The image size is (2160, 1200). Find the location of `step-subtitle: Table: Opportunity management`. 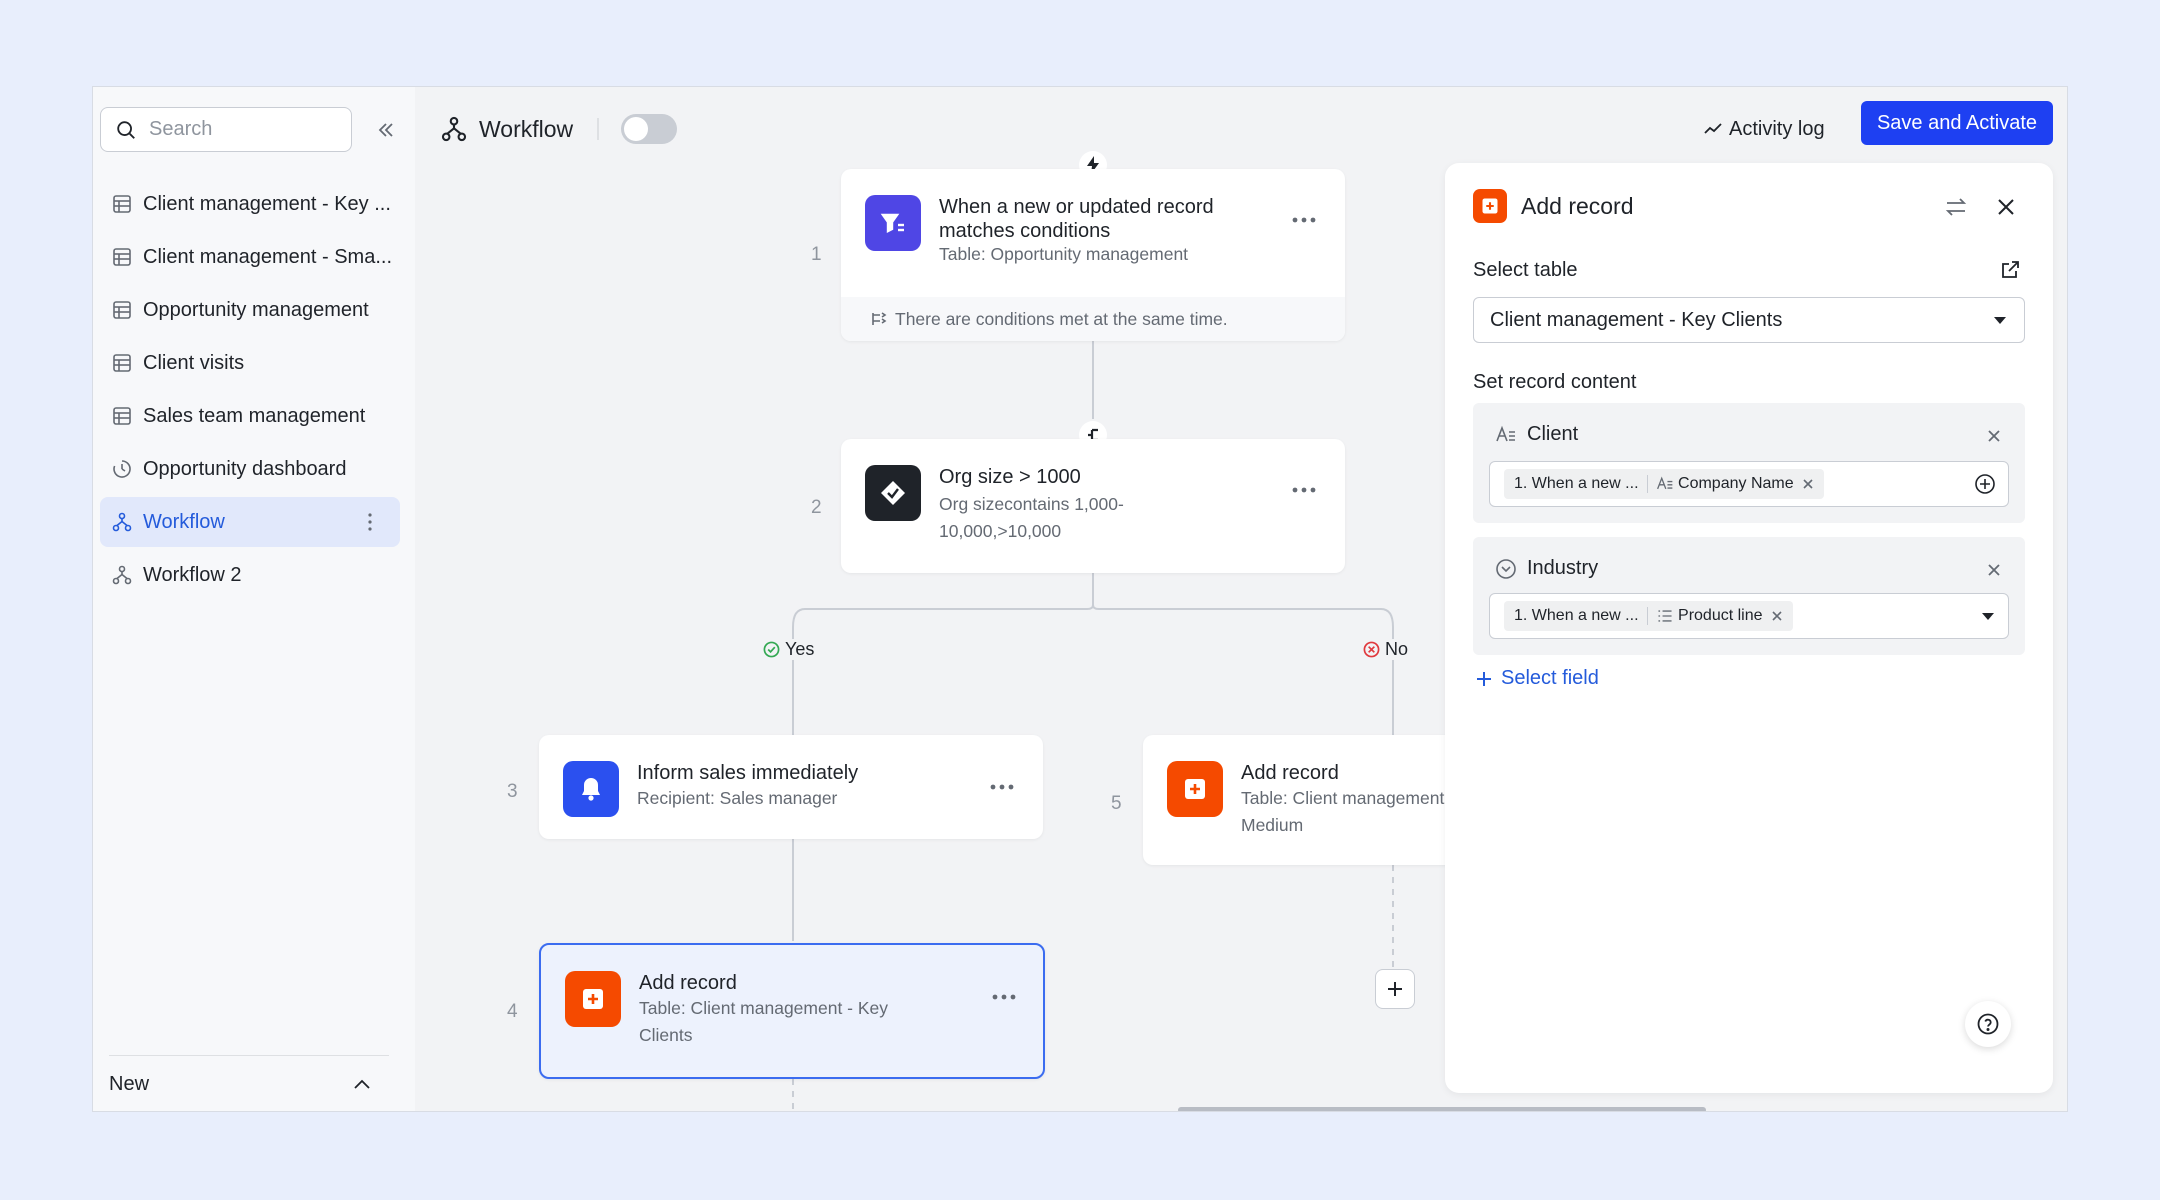

step-subtitle: Table: Opportunity management is located at coordinates (1064, 254).